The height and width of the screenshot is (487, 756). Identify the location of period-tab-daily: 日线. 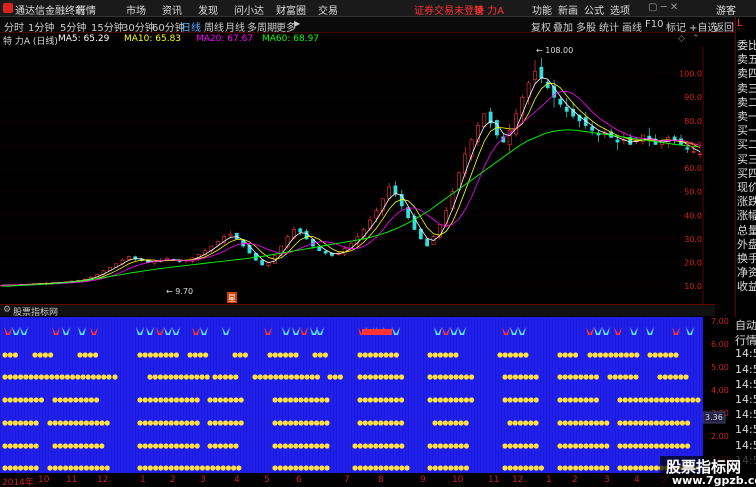
(191, 26).